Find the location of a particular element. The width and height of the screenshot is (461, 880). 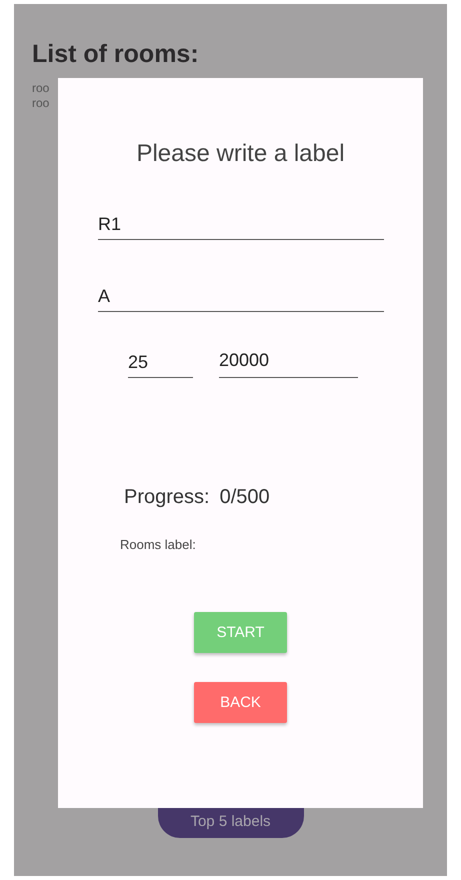

progress-value: 0/500 is located at coordinates (245, 497).